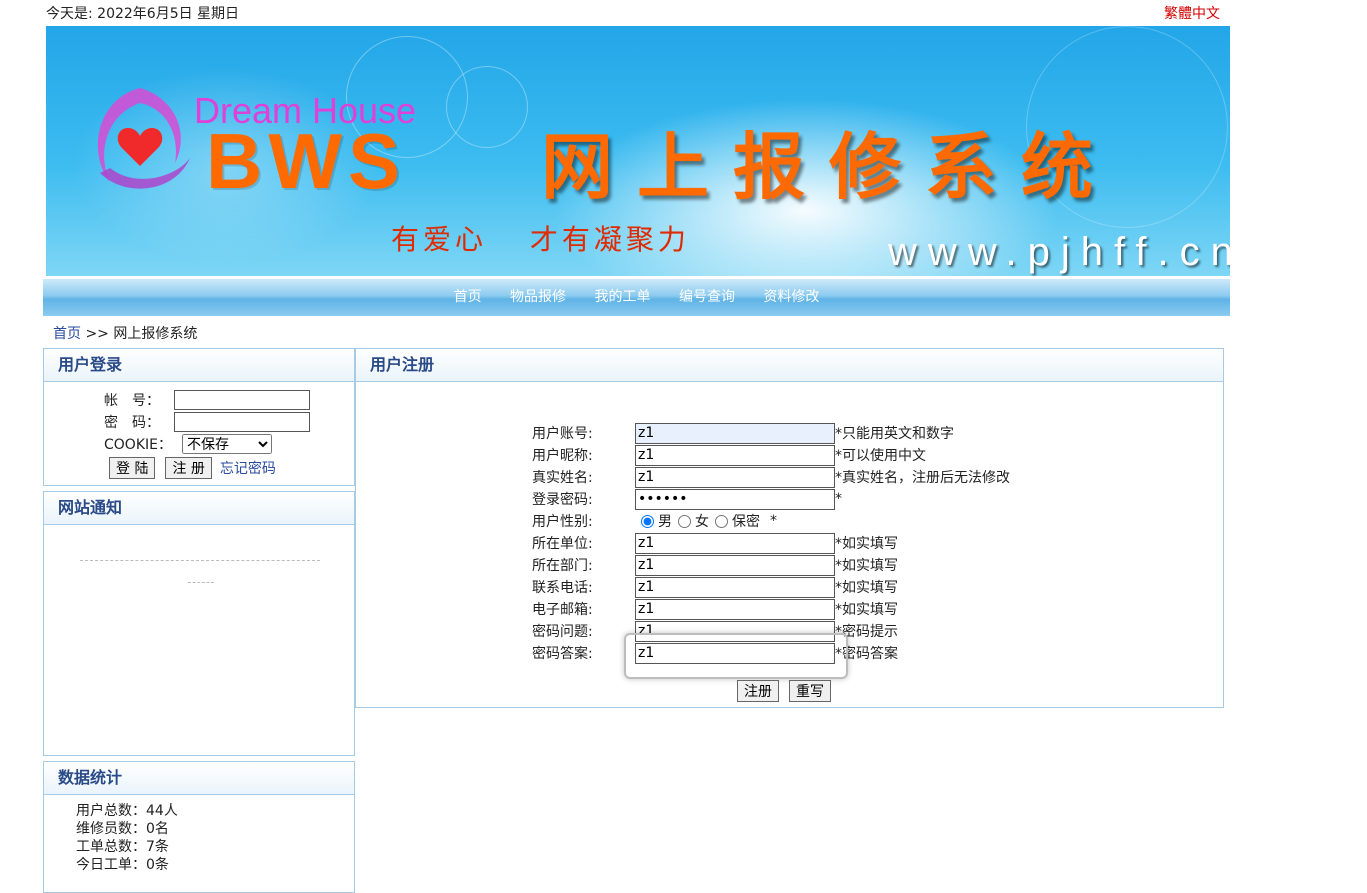 The height and width of the screenshot is (893, 1367). I want to click on account-label: 帐 号：, so click(132, 401).